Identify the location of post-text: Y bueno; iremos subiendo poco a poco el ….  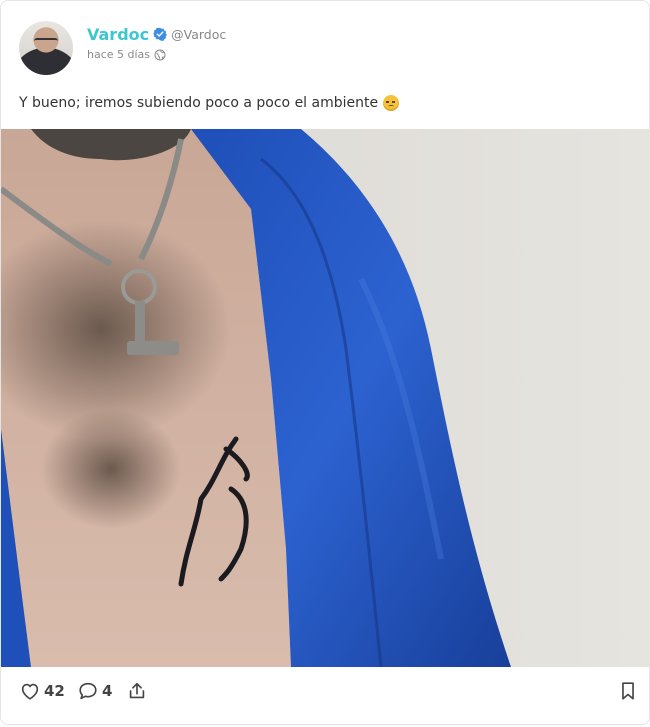
(209, 103).